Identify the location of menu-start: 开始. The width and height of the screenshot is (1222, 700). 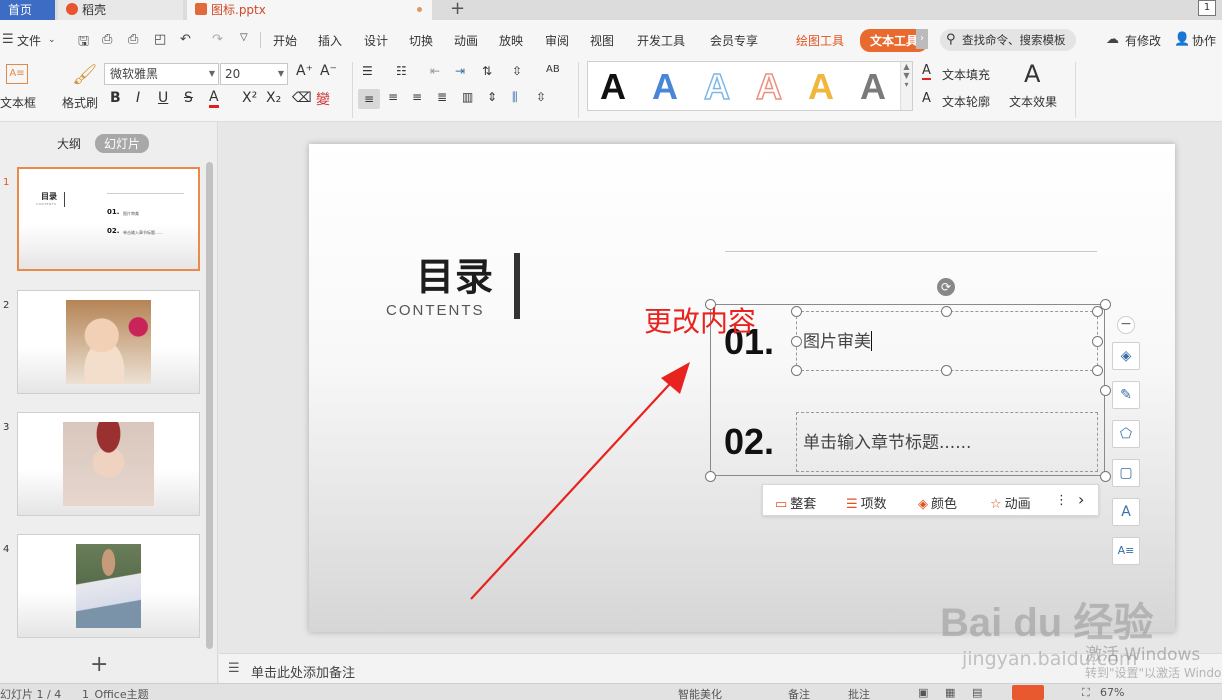
(285, 40).